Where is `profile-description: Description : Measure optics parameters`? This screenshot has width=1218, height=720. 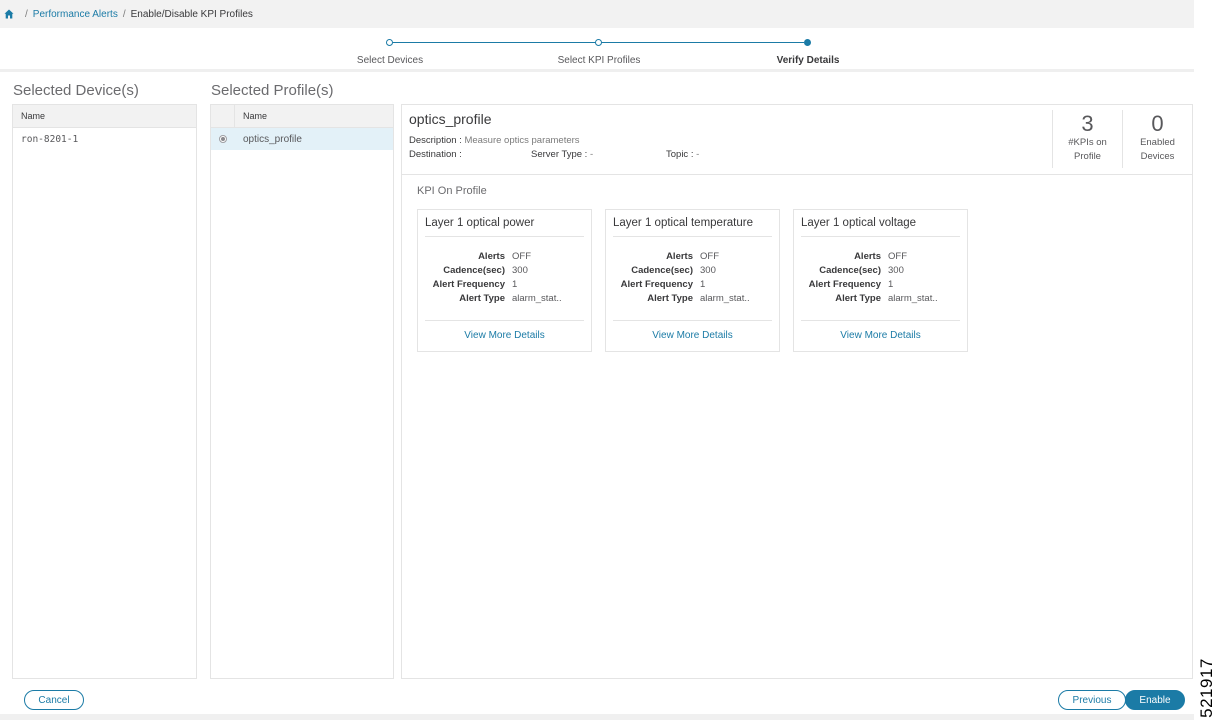 profile-description: Description : Measure optics parameters is located at coordinates (494, 140).